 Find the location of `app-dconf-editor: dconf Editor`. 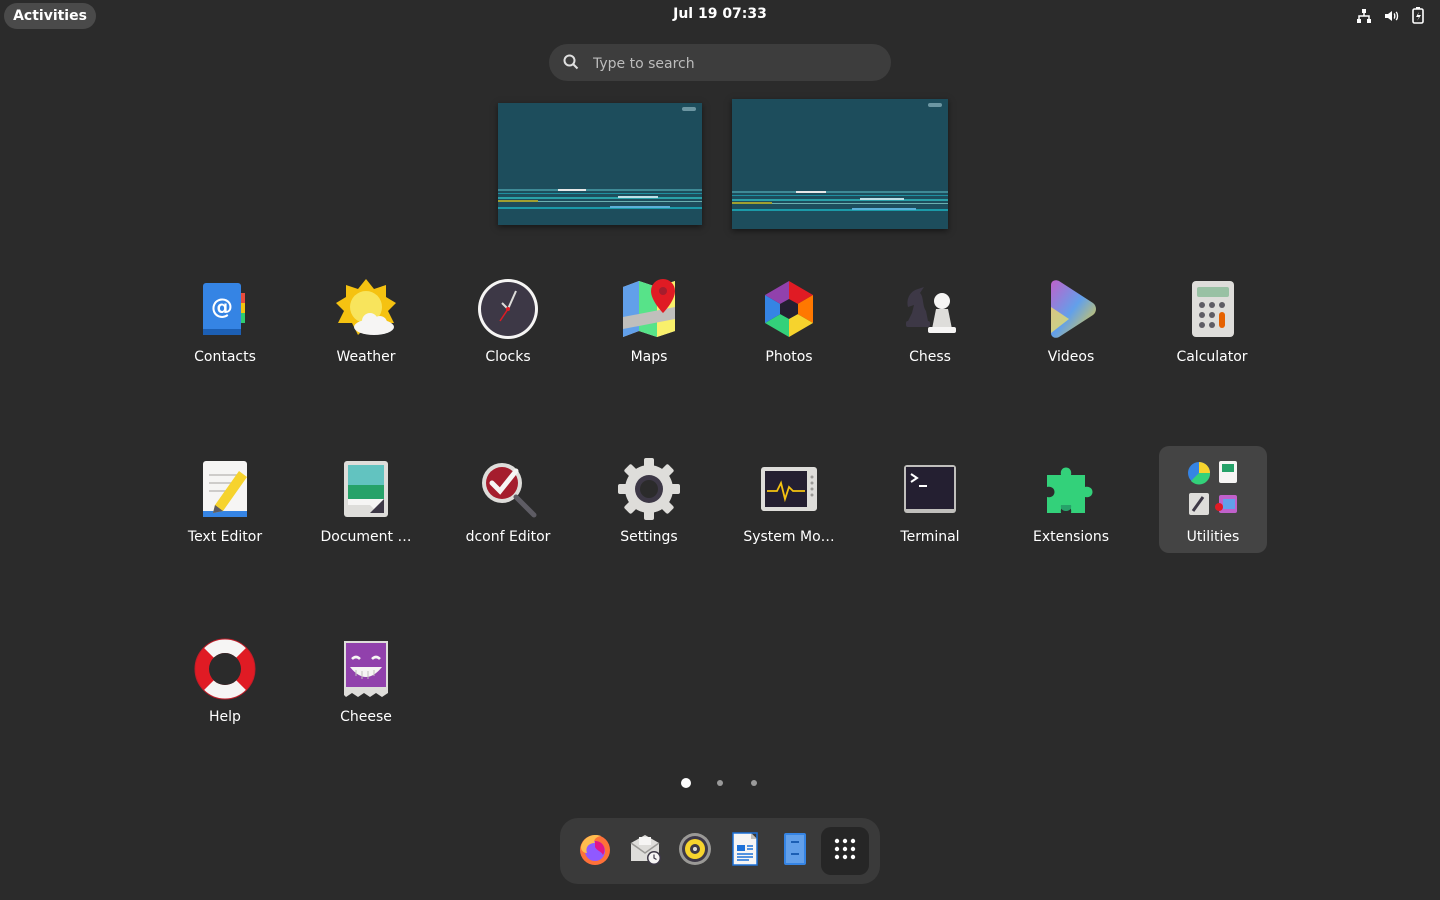

app-dconf-editor: dconf Editor is located at coordinates (508, 499).